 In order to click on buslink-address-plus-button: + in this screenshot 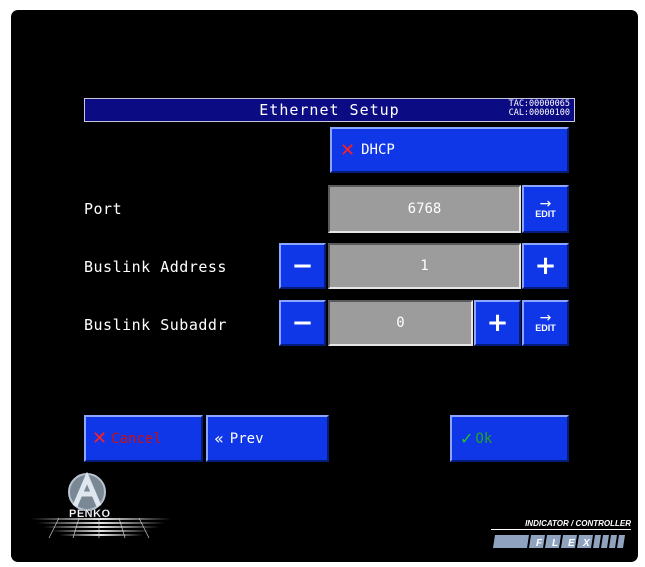, I will do `click(545, 266)`.